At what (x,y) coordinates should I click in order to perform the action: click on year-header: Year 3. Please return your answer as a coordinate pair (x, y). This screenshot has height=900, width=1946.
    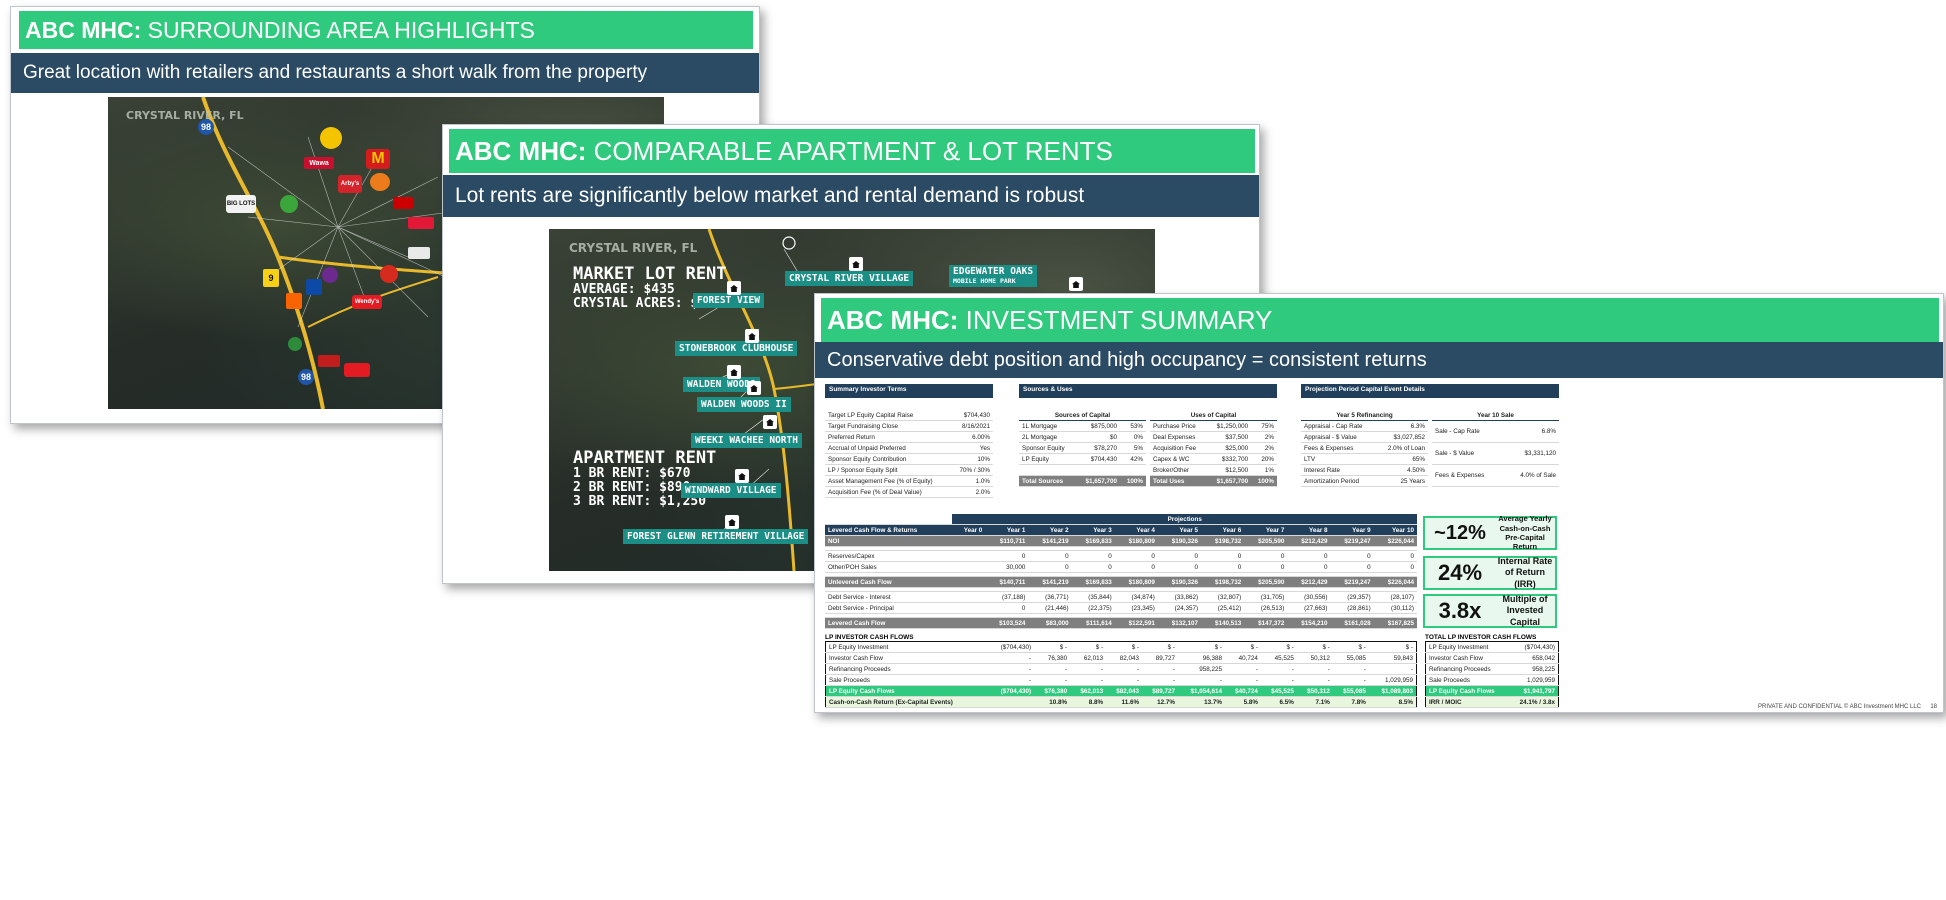
    Looking at the image, I should click on (1093, 530).